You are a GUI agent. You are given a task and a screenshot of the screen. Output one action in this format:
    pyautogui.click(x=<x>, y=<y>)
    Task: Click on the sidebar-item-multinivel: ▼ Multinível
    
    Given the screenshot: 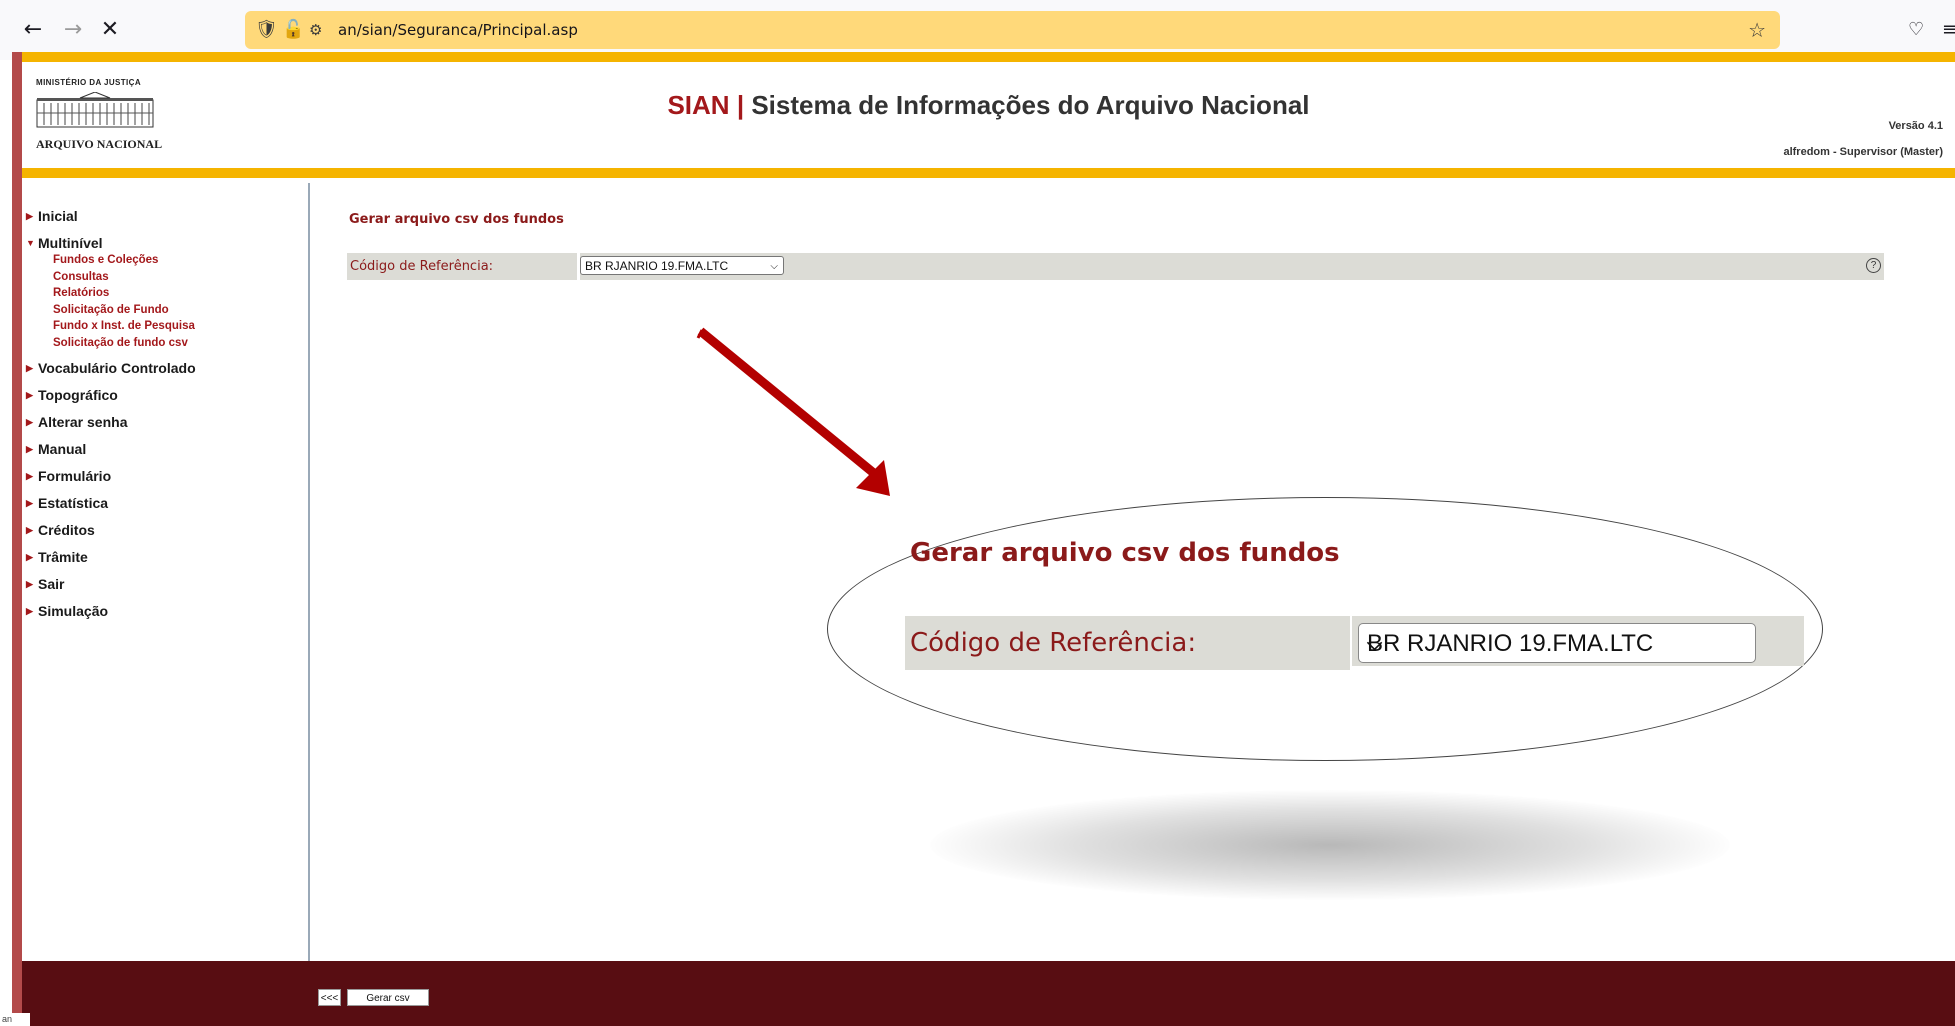 What is the action you would take?
    pyautogui.click(x=162, y=243)
    